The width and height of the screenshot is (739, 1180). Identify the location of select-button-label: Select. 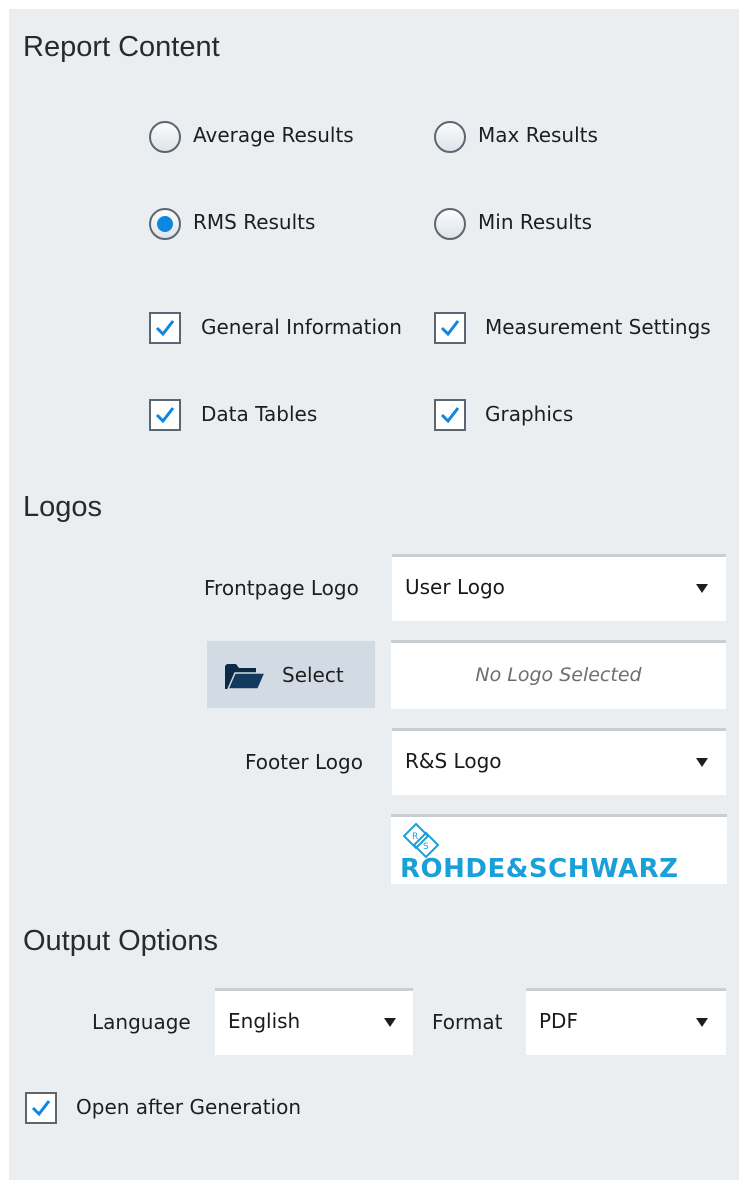
(313, 675).